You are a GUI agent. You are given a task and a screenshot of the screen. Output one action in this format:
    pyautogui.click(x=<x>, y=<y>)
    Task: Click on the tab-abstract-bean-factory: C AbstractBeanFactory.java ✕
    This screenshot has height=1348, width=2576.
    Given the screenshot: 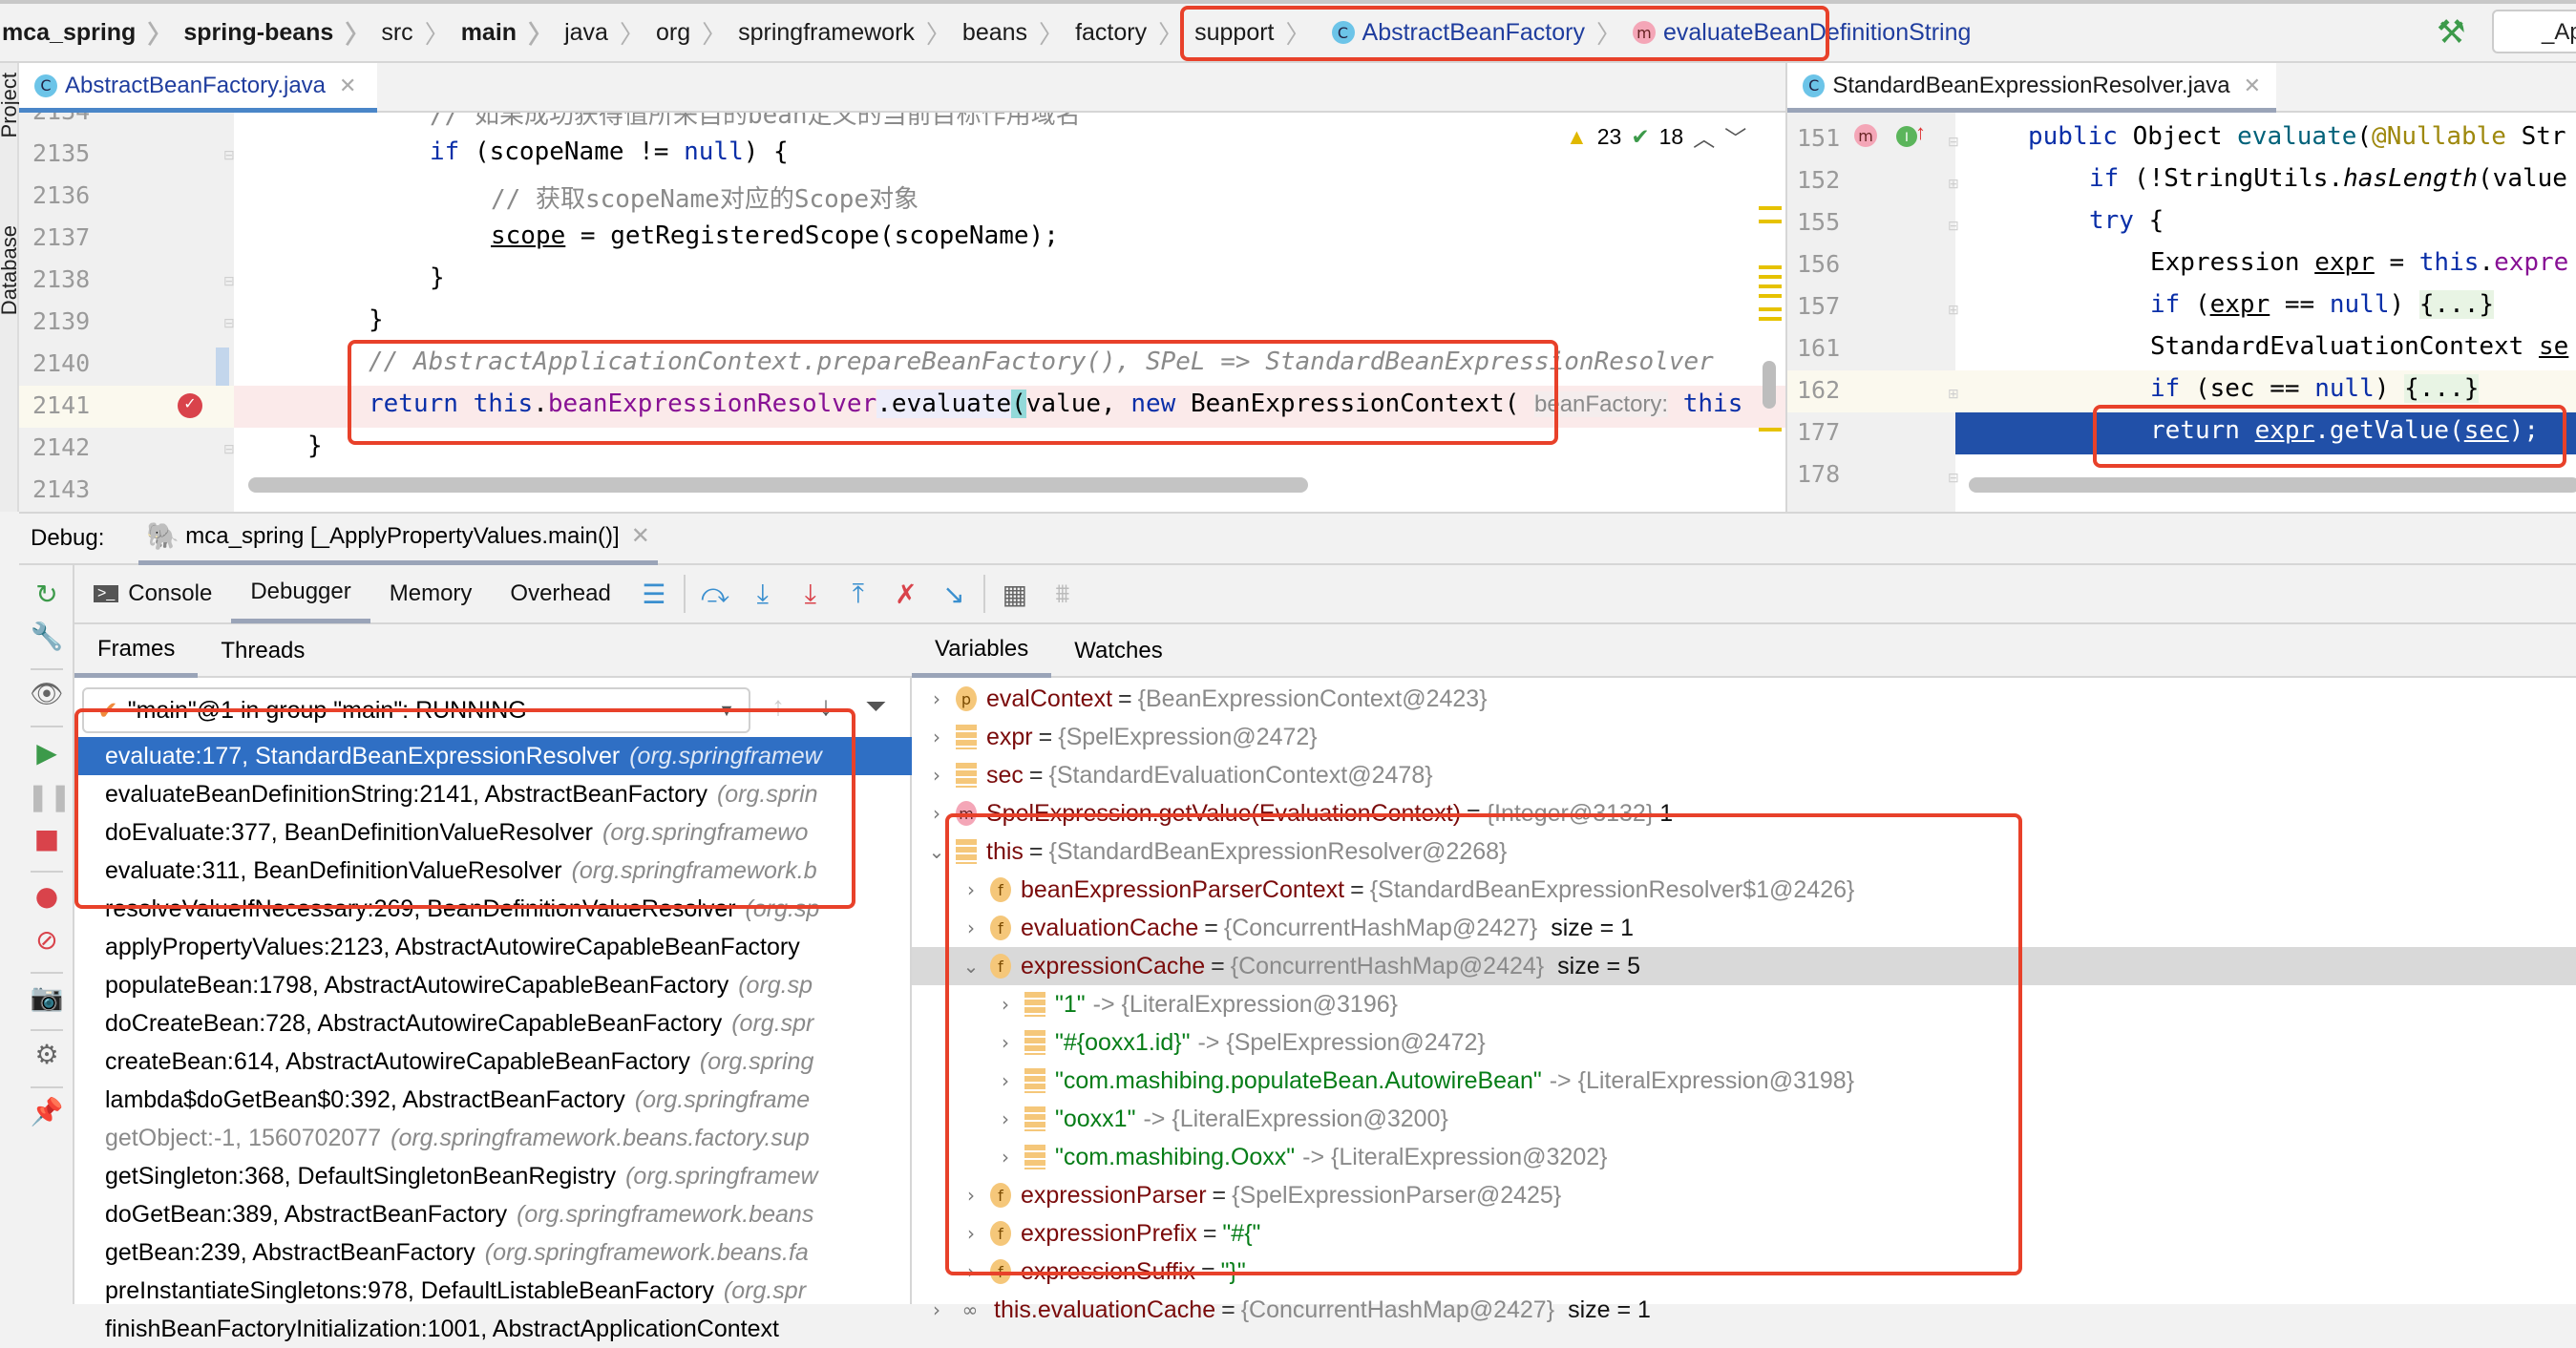 What is the action you would take?
    pyautogui.click(x=198, y=88)
    